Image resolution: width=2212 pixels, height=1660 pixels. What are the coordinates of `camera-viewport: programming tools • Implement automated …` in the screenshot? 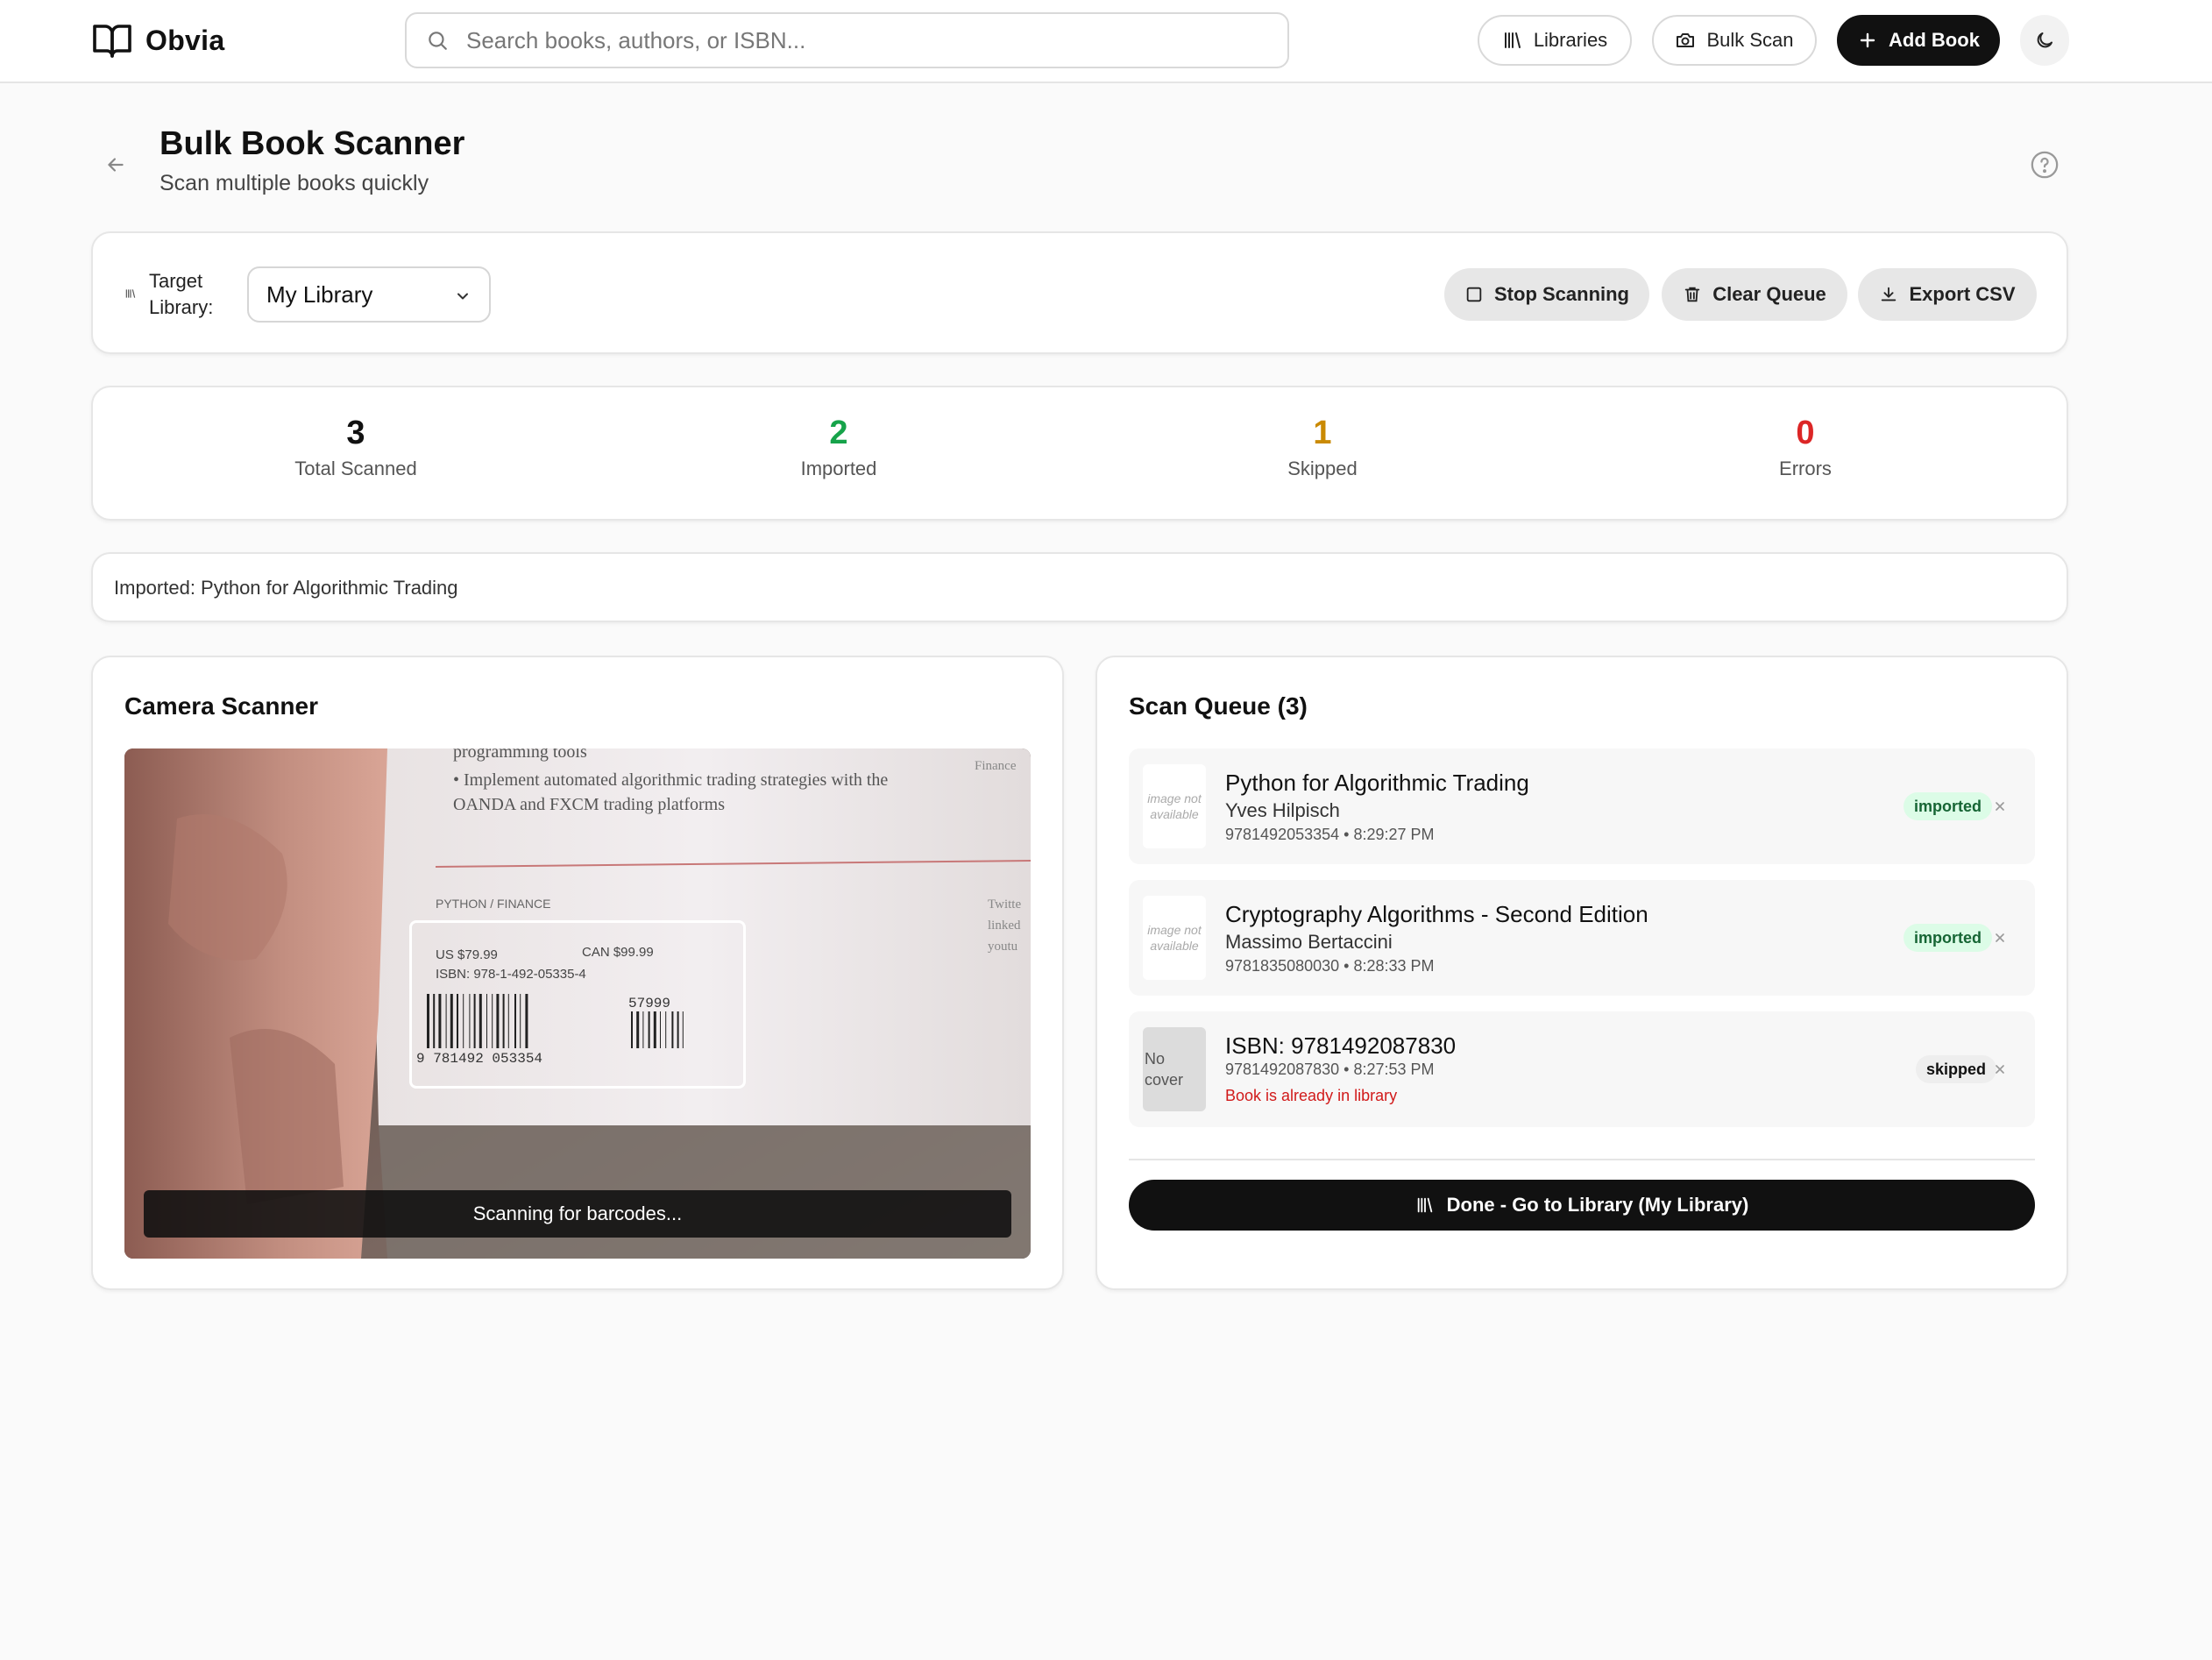 It's located at (577, 1003).